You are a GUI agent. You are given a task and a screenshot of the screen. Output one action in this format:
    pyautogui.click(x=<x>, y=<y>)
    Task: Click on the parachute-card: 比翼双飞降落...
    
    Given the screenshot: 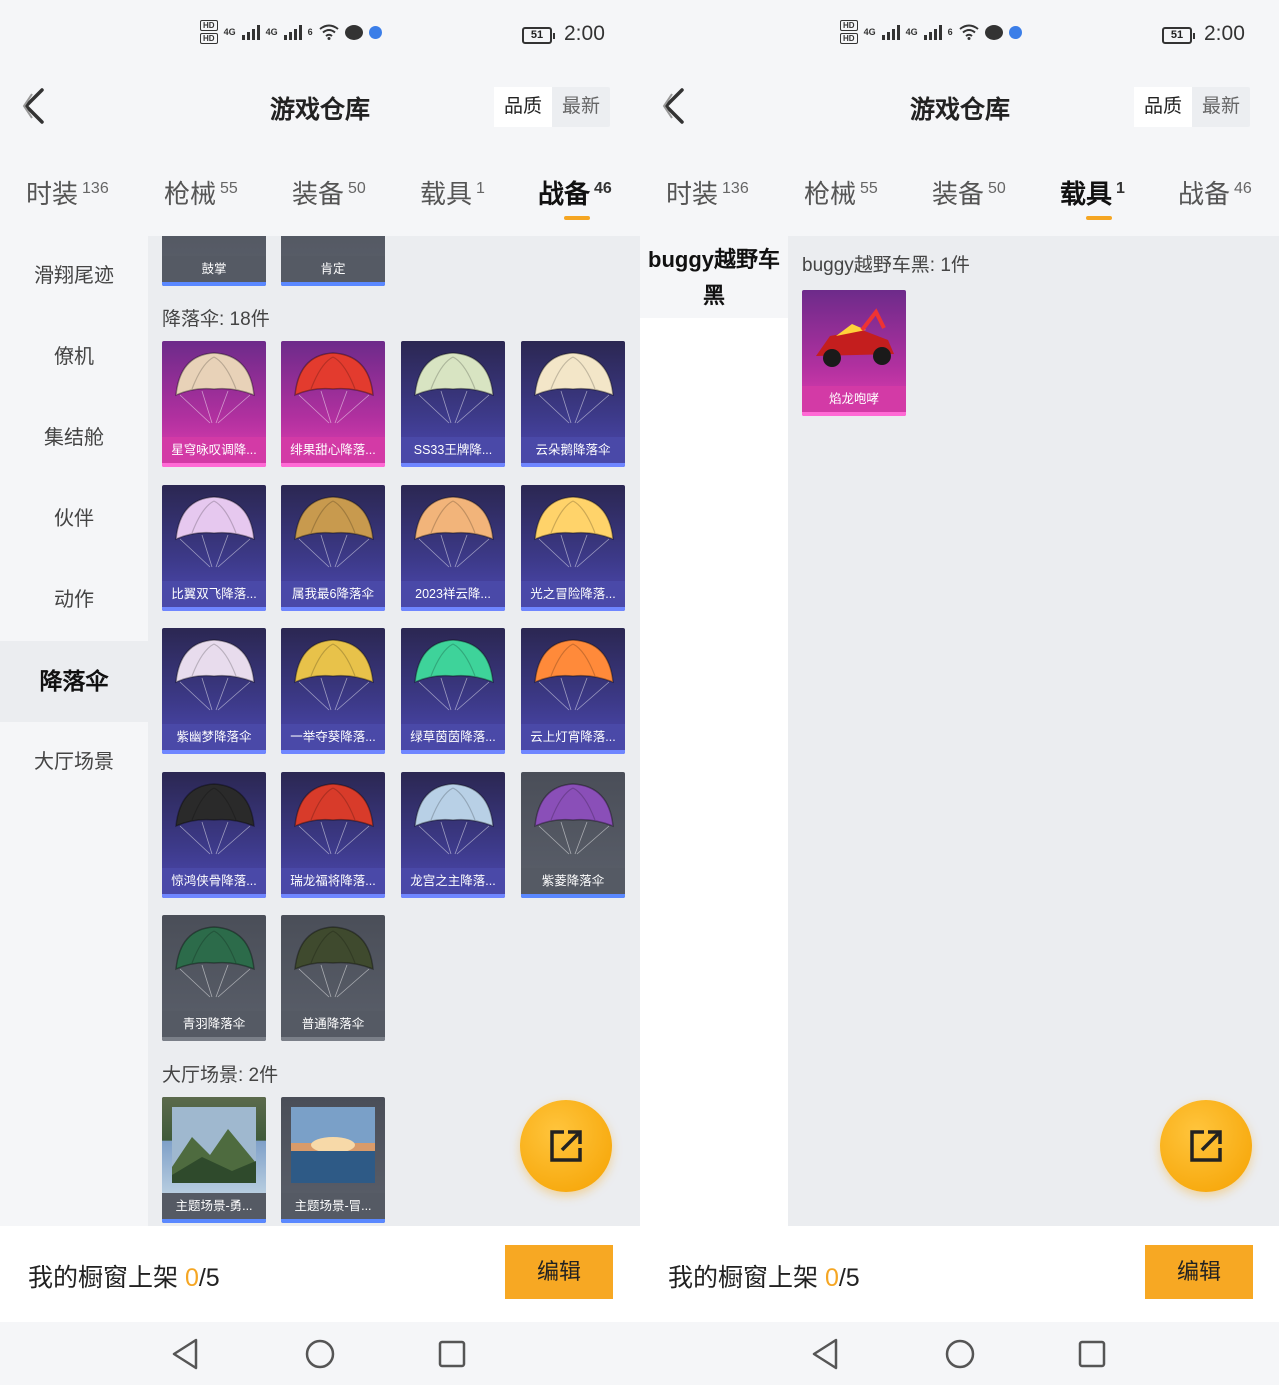 What is the action you would take?
    pyautogui.click(x=214, y=548)
    